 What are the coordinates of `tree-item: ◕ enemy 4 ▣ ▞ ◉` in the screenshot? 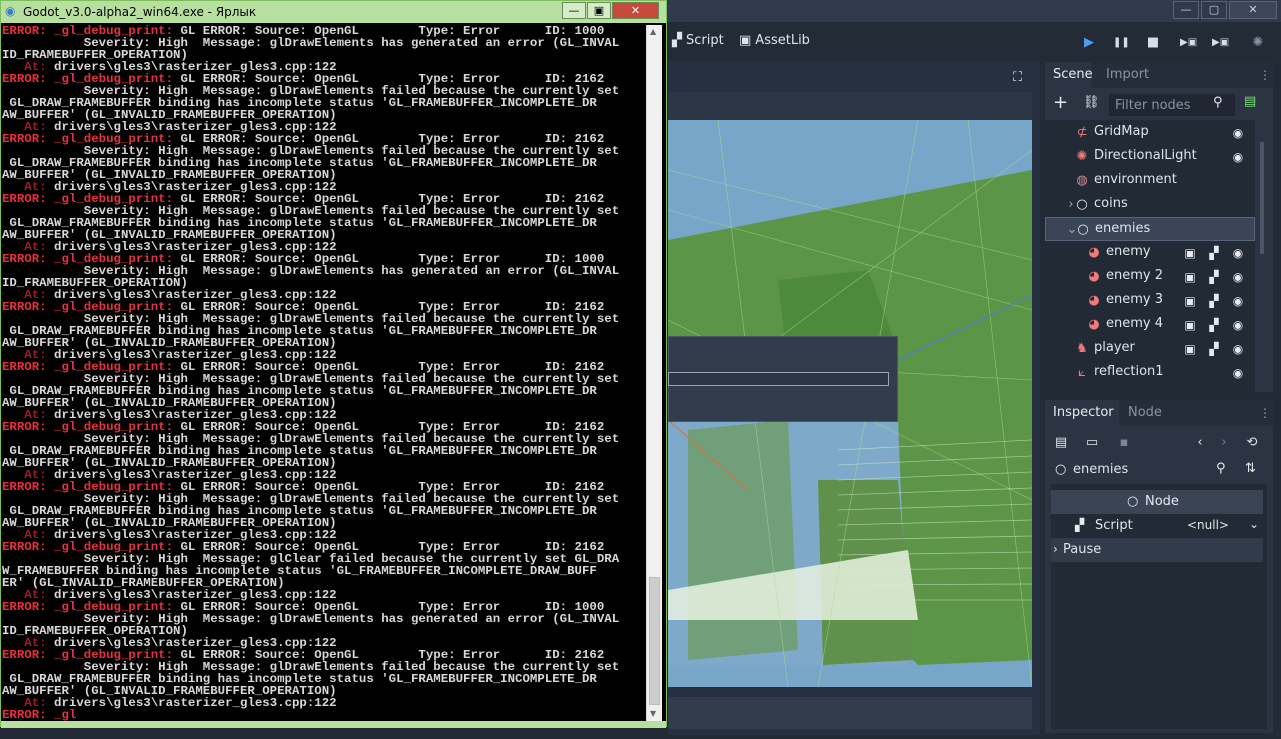 It's located at (1150, 325).